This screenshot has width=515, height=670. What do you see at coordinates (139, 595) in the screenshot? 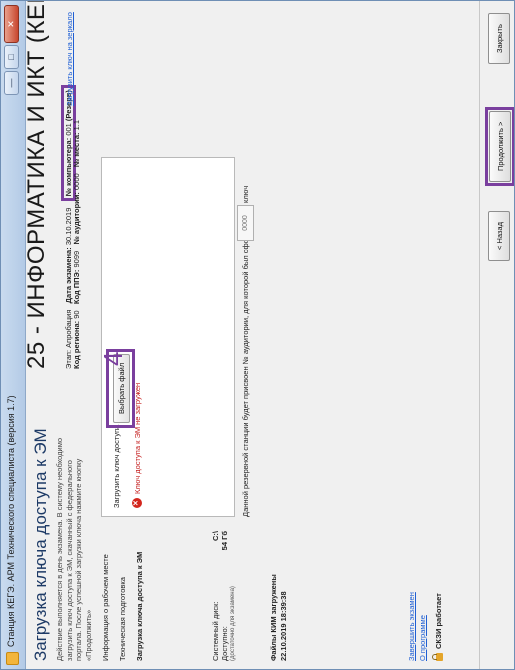
I see `sidebar-item-key-upload: Загрузка ключа доступа к ЭМ` at bounding box center [139, 595].